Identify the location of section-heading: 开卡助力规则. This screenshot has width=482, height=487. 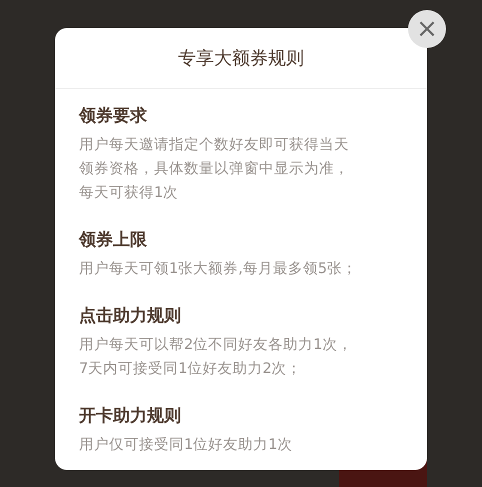
(130, 416).